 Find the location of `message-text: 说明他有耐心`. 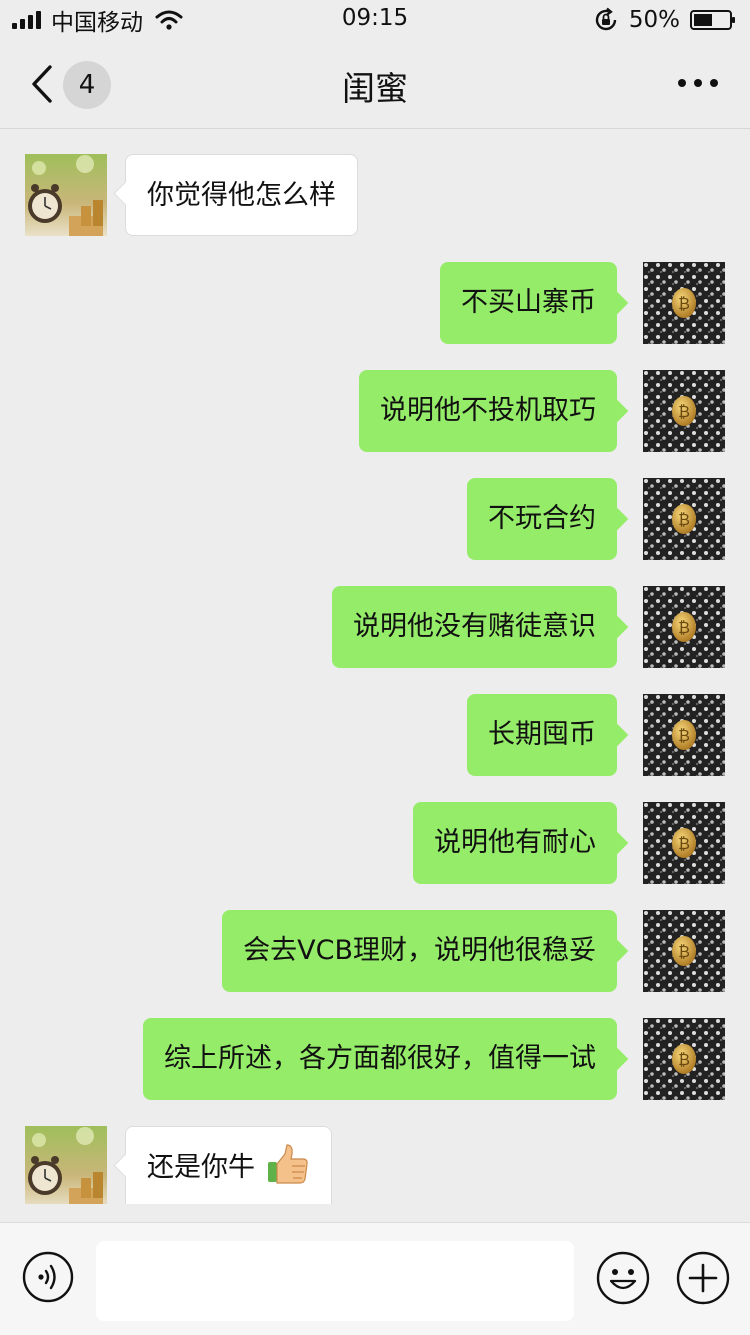

message-text: 说明他有耐心 is located at coordinates (515, 842).